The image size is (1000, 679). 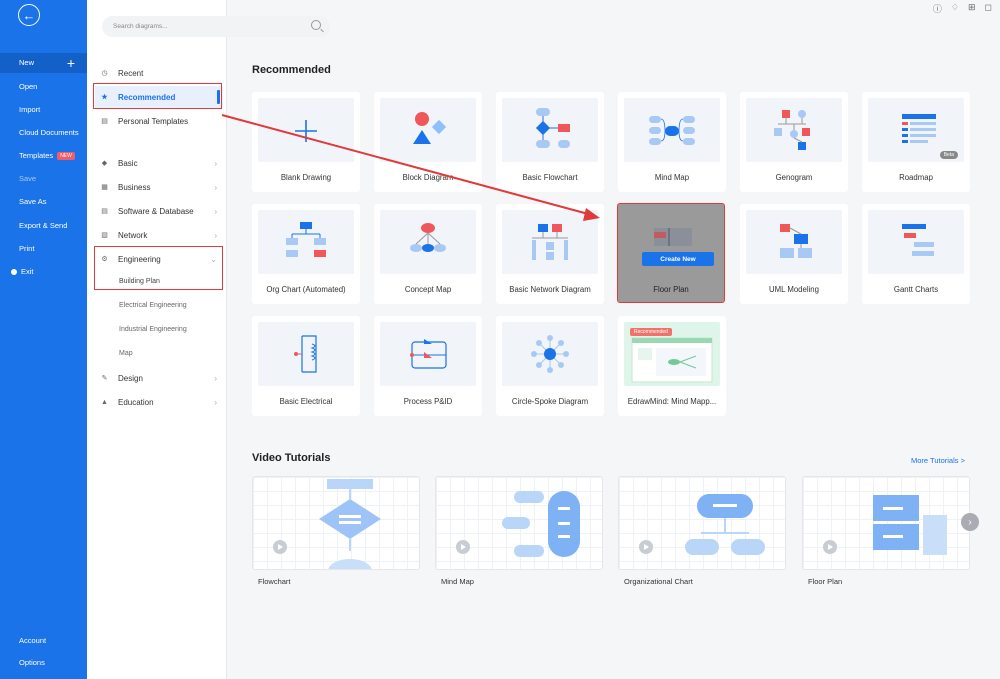 What do you see at coordinates (457, 581) in the screenshot?
I see `video-label: Mind Map` at bounding box center [457, 581].